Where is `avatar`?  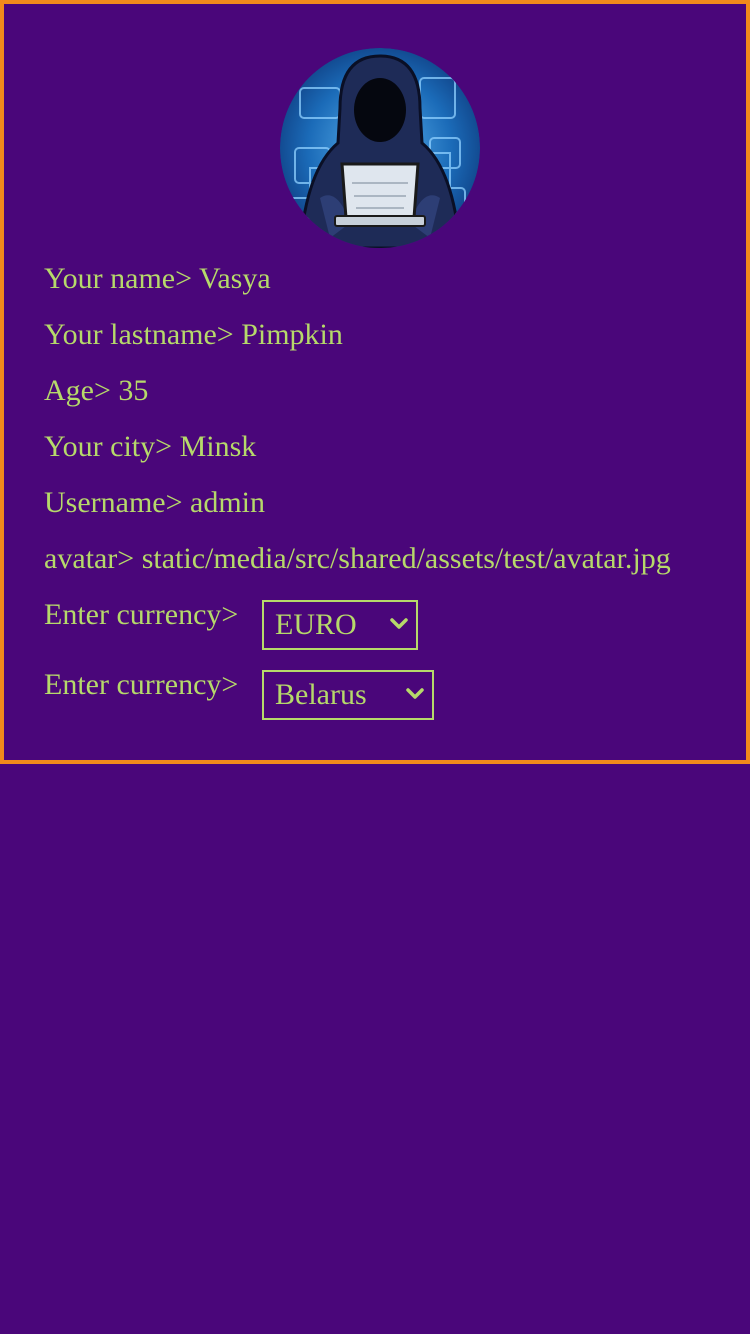 avatar is located at coordinates (380, 148).